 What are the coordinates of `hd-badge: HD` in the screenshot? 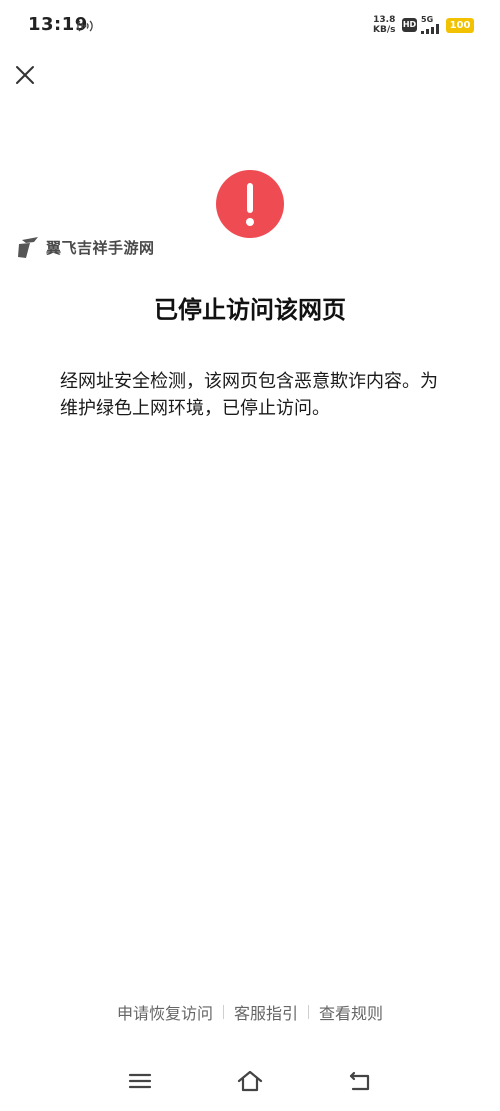 It's located at (409, 25).